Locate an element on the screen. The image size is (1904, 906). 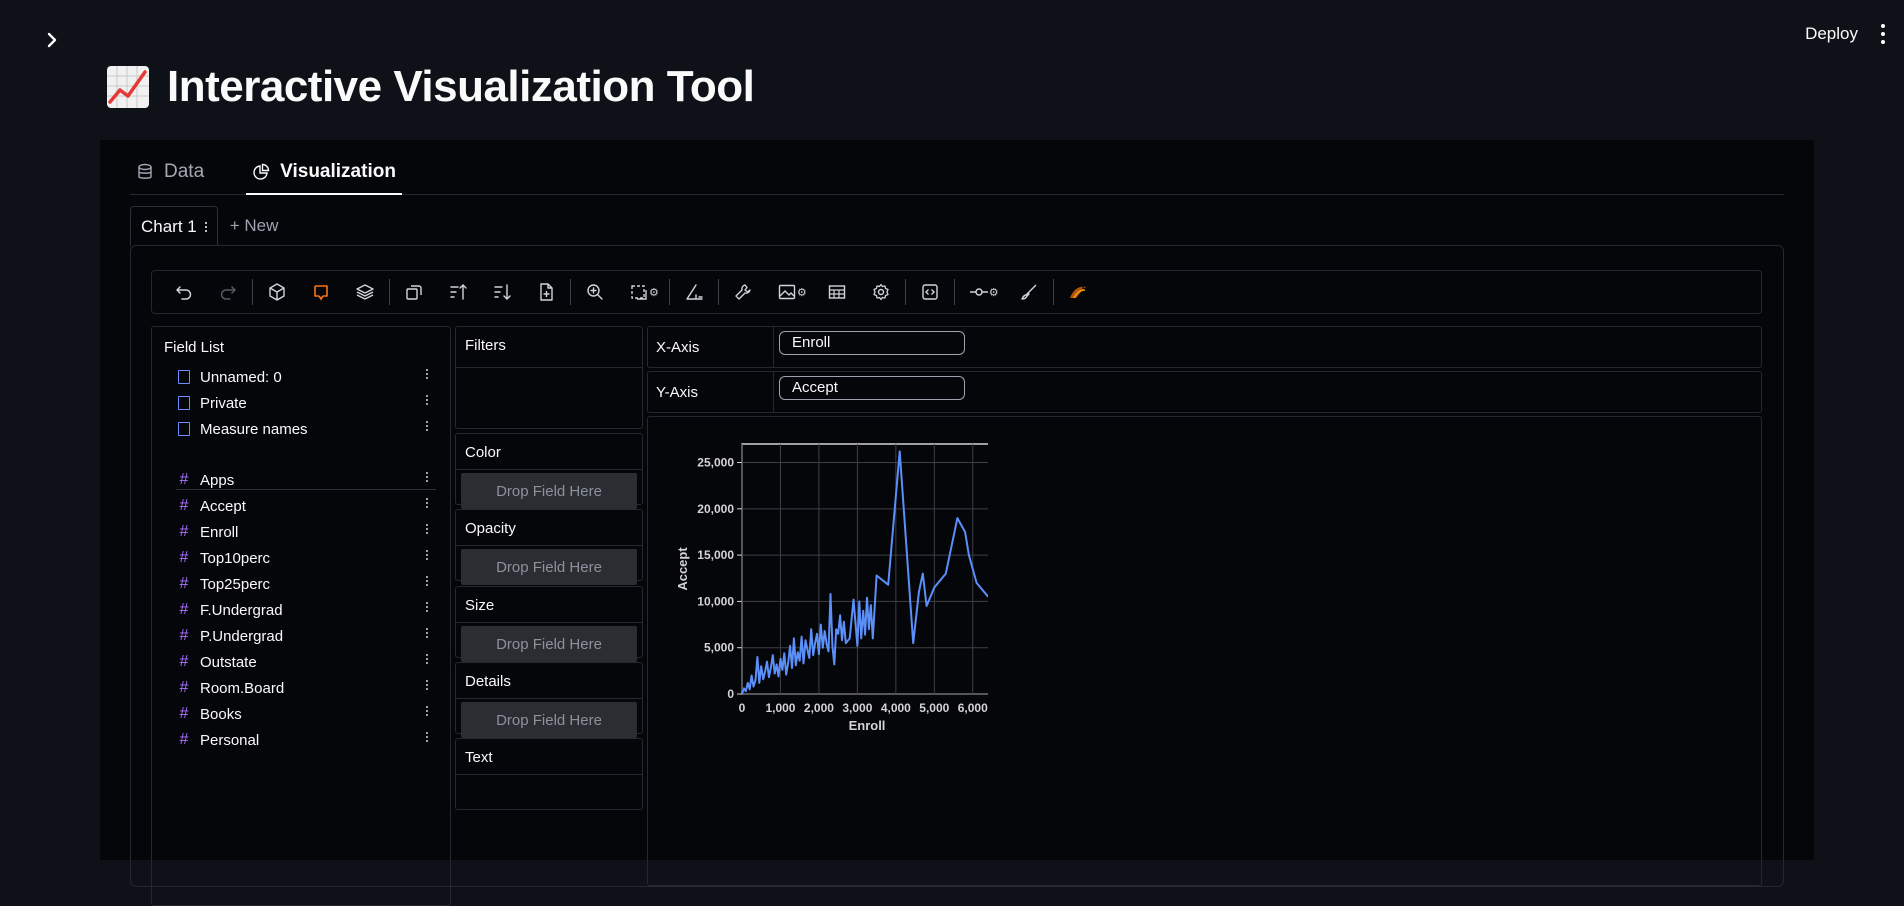
field-item: # Outstate is located at coordinates (307, 662).